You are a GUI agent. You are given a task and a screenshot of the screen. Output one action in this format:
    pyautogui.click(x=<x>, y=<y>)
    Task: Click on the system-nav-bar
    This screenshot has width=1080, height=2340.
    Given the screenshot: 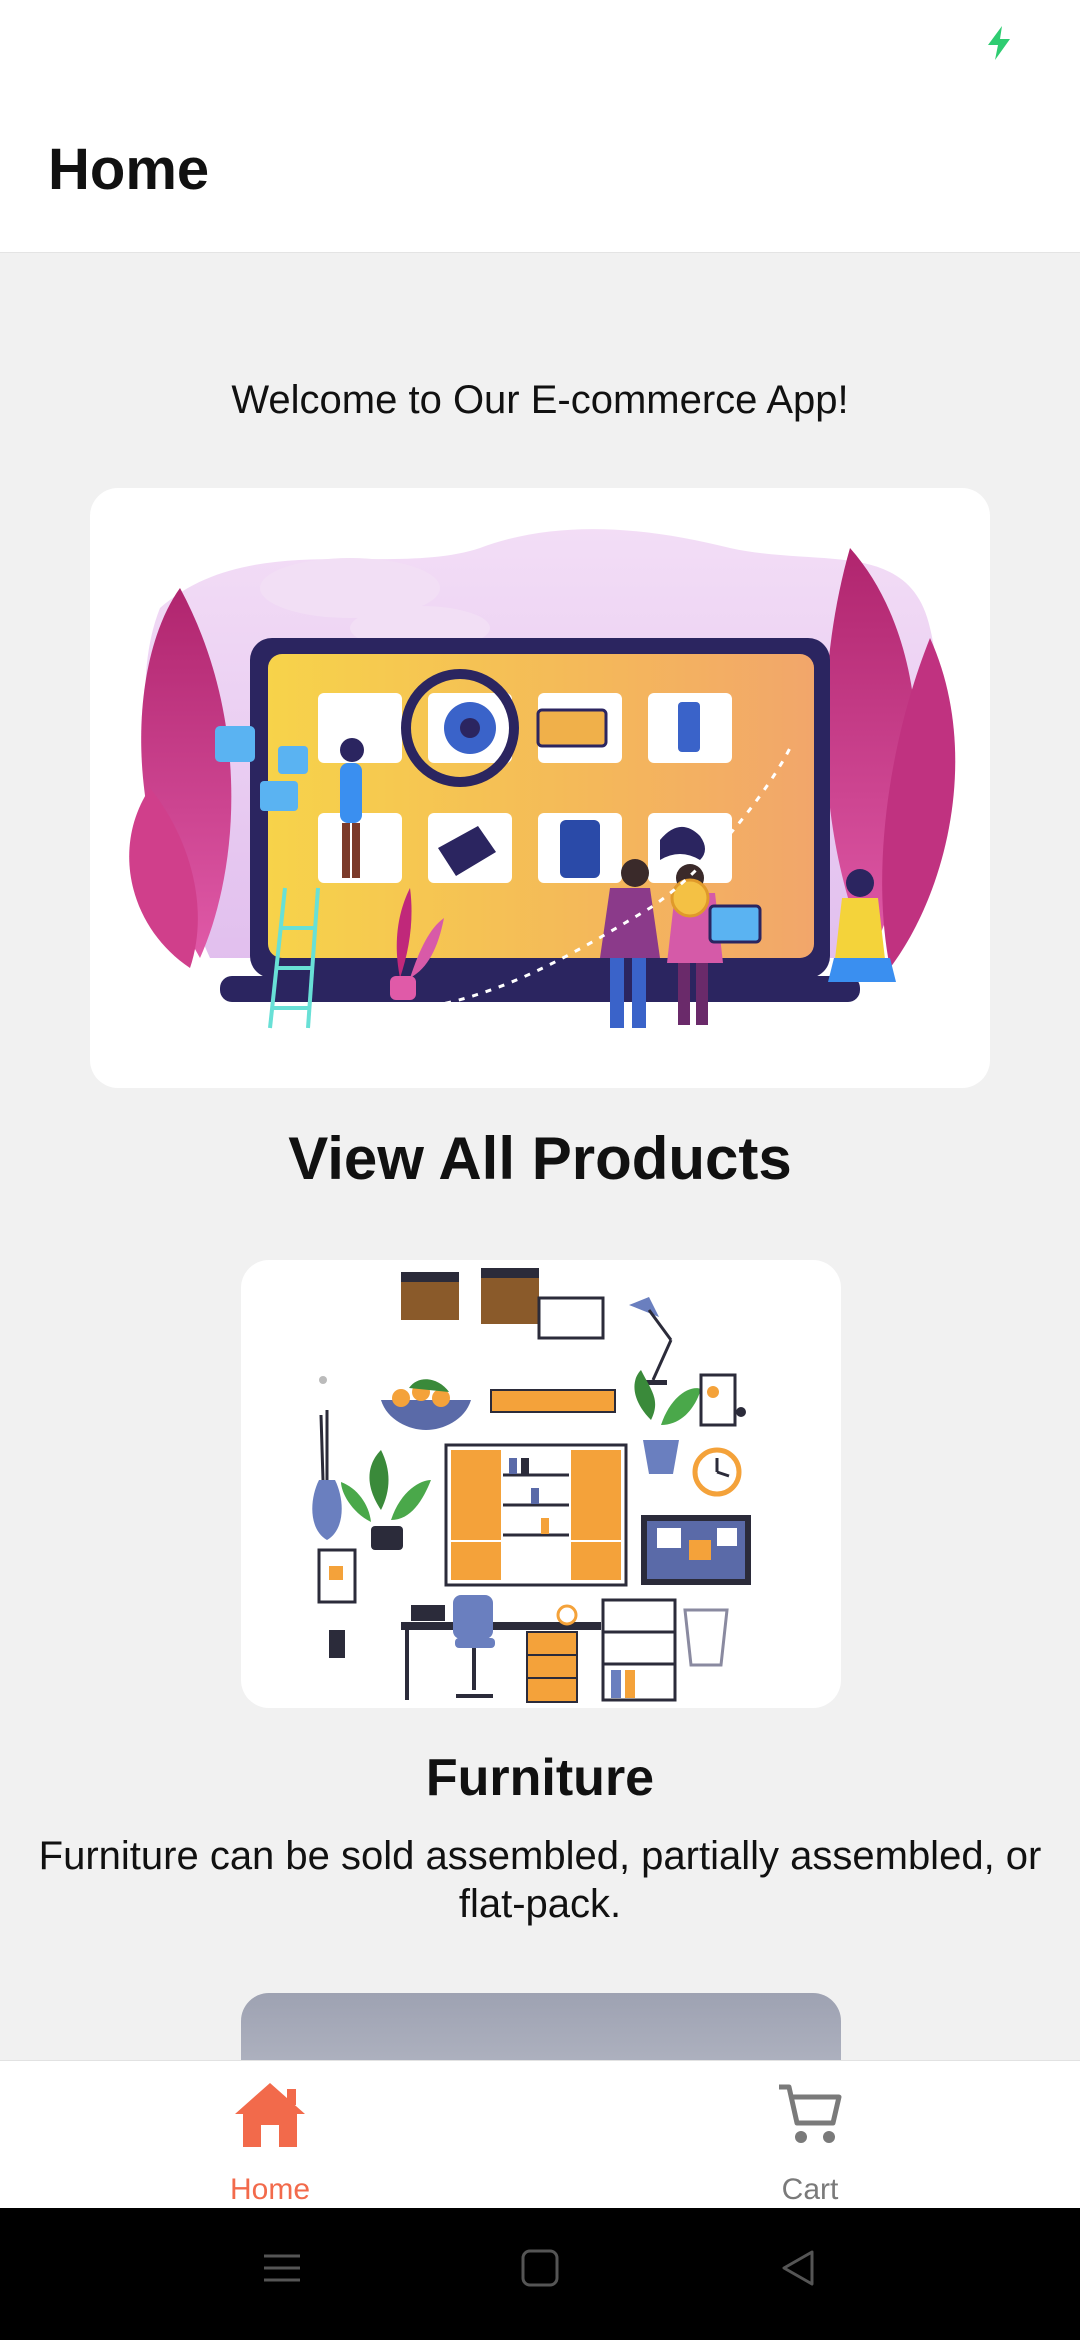 What is the action you would take?
    pyautogui.click(x=540, y=2274)
    